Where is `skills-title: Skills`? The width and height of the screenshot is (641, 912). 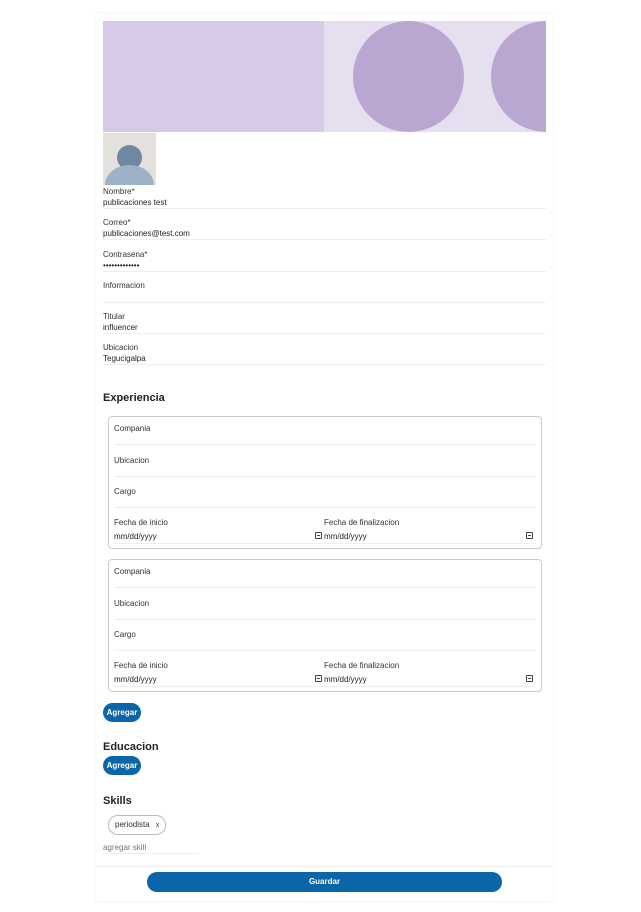 skills-title: Skills is located at coordinates (117, 801).